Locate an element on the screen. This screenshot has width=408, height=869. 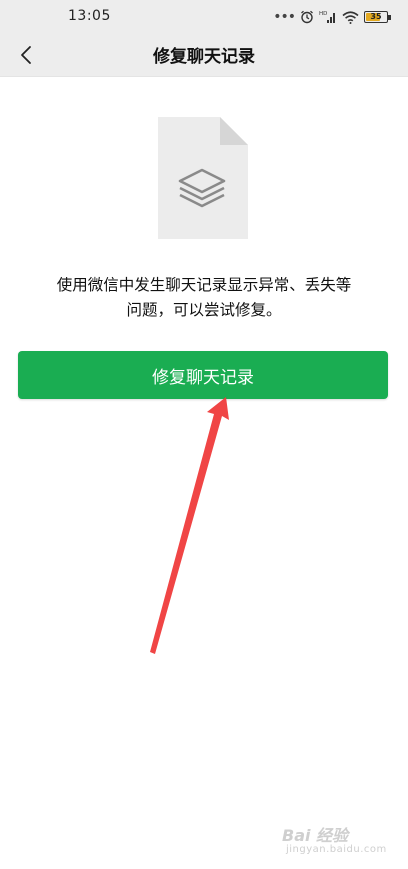
status-time: 13:05 is located at coordinates (89, 16).